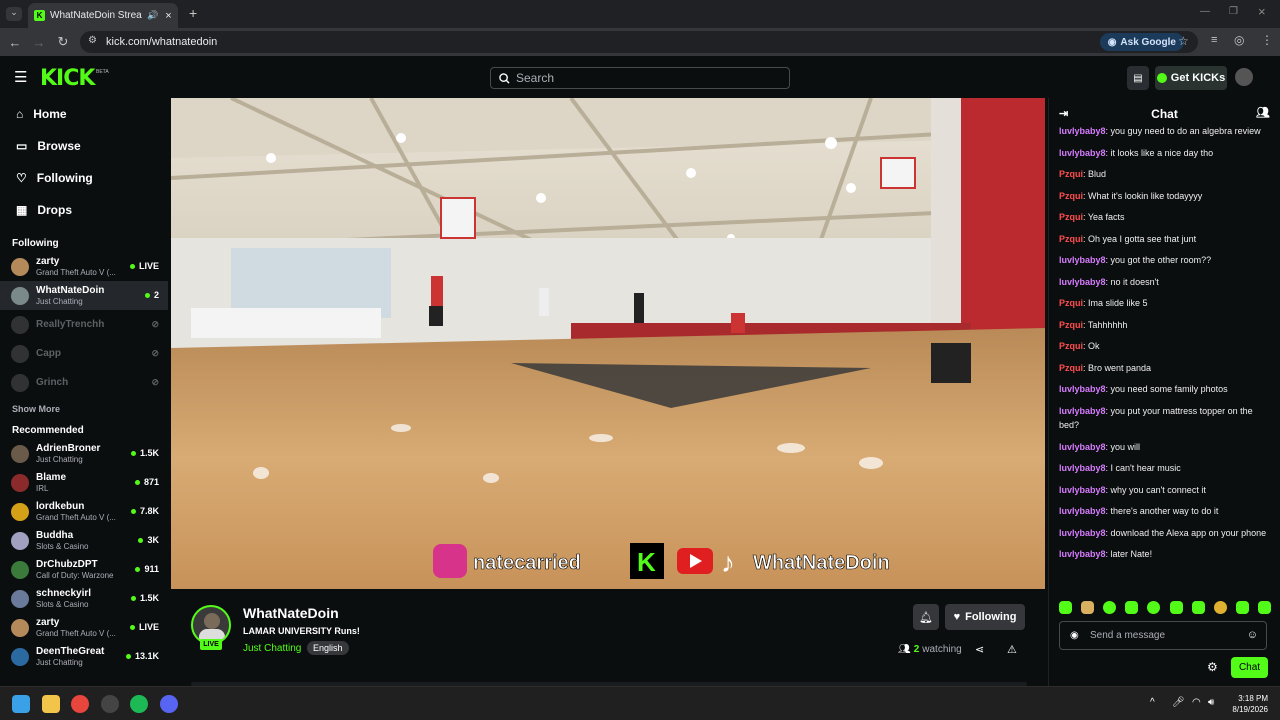  What do you see at coordinates (193, 13) in the screenshot?
I see `new-tab-icon: +` at bounding box center [193, 13].